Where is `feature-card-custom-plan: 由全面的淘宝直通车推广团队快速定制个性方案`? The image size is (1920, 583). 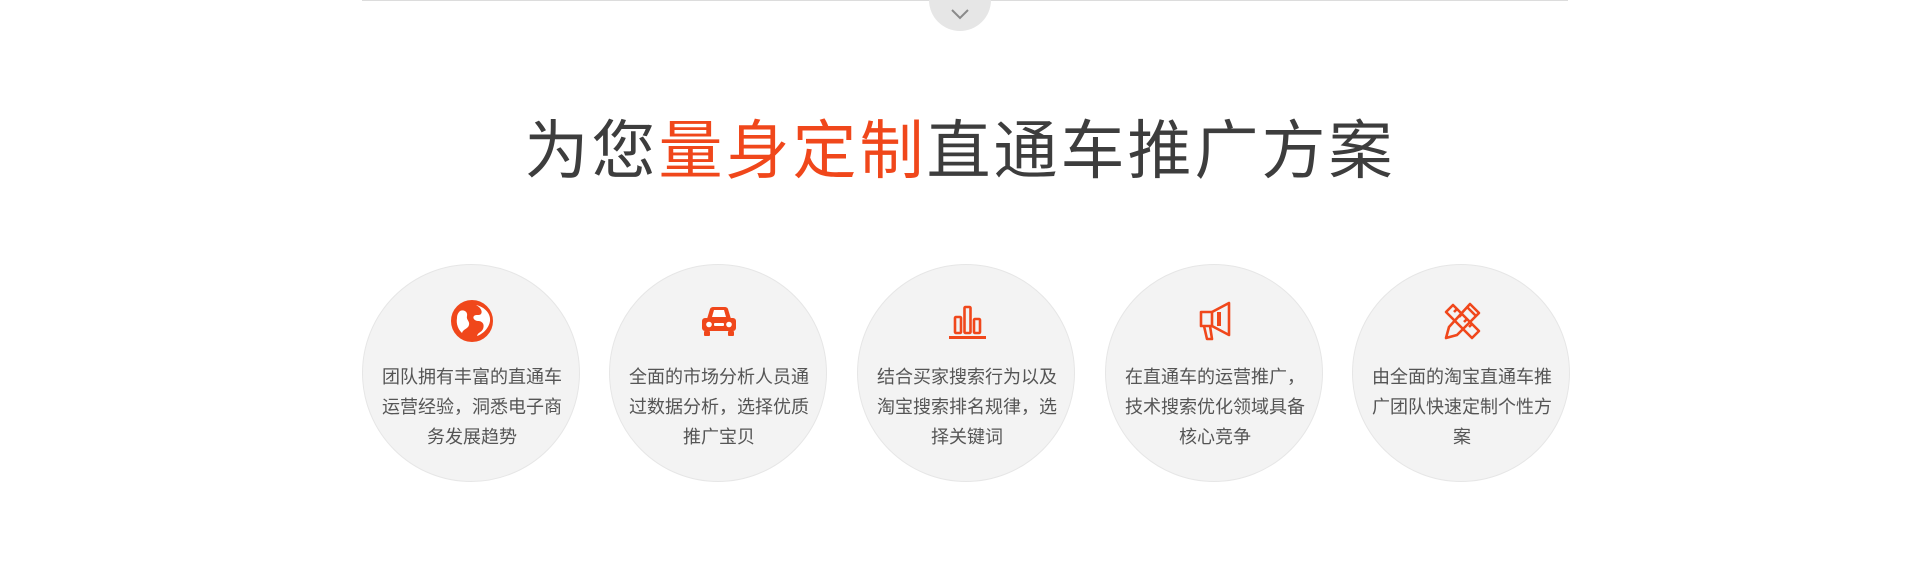 feature-card-custom-plan: 由全面的淘宝直通车推广团队快速定制个性方案 is located at coordinates (1461, 373).